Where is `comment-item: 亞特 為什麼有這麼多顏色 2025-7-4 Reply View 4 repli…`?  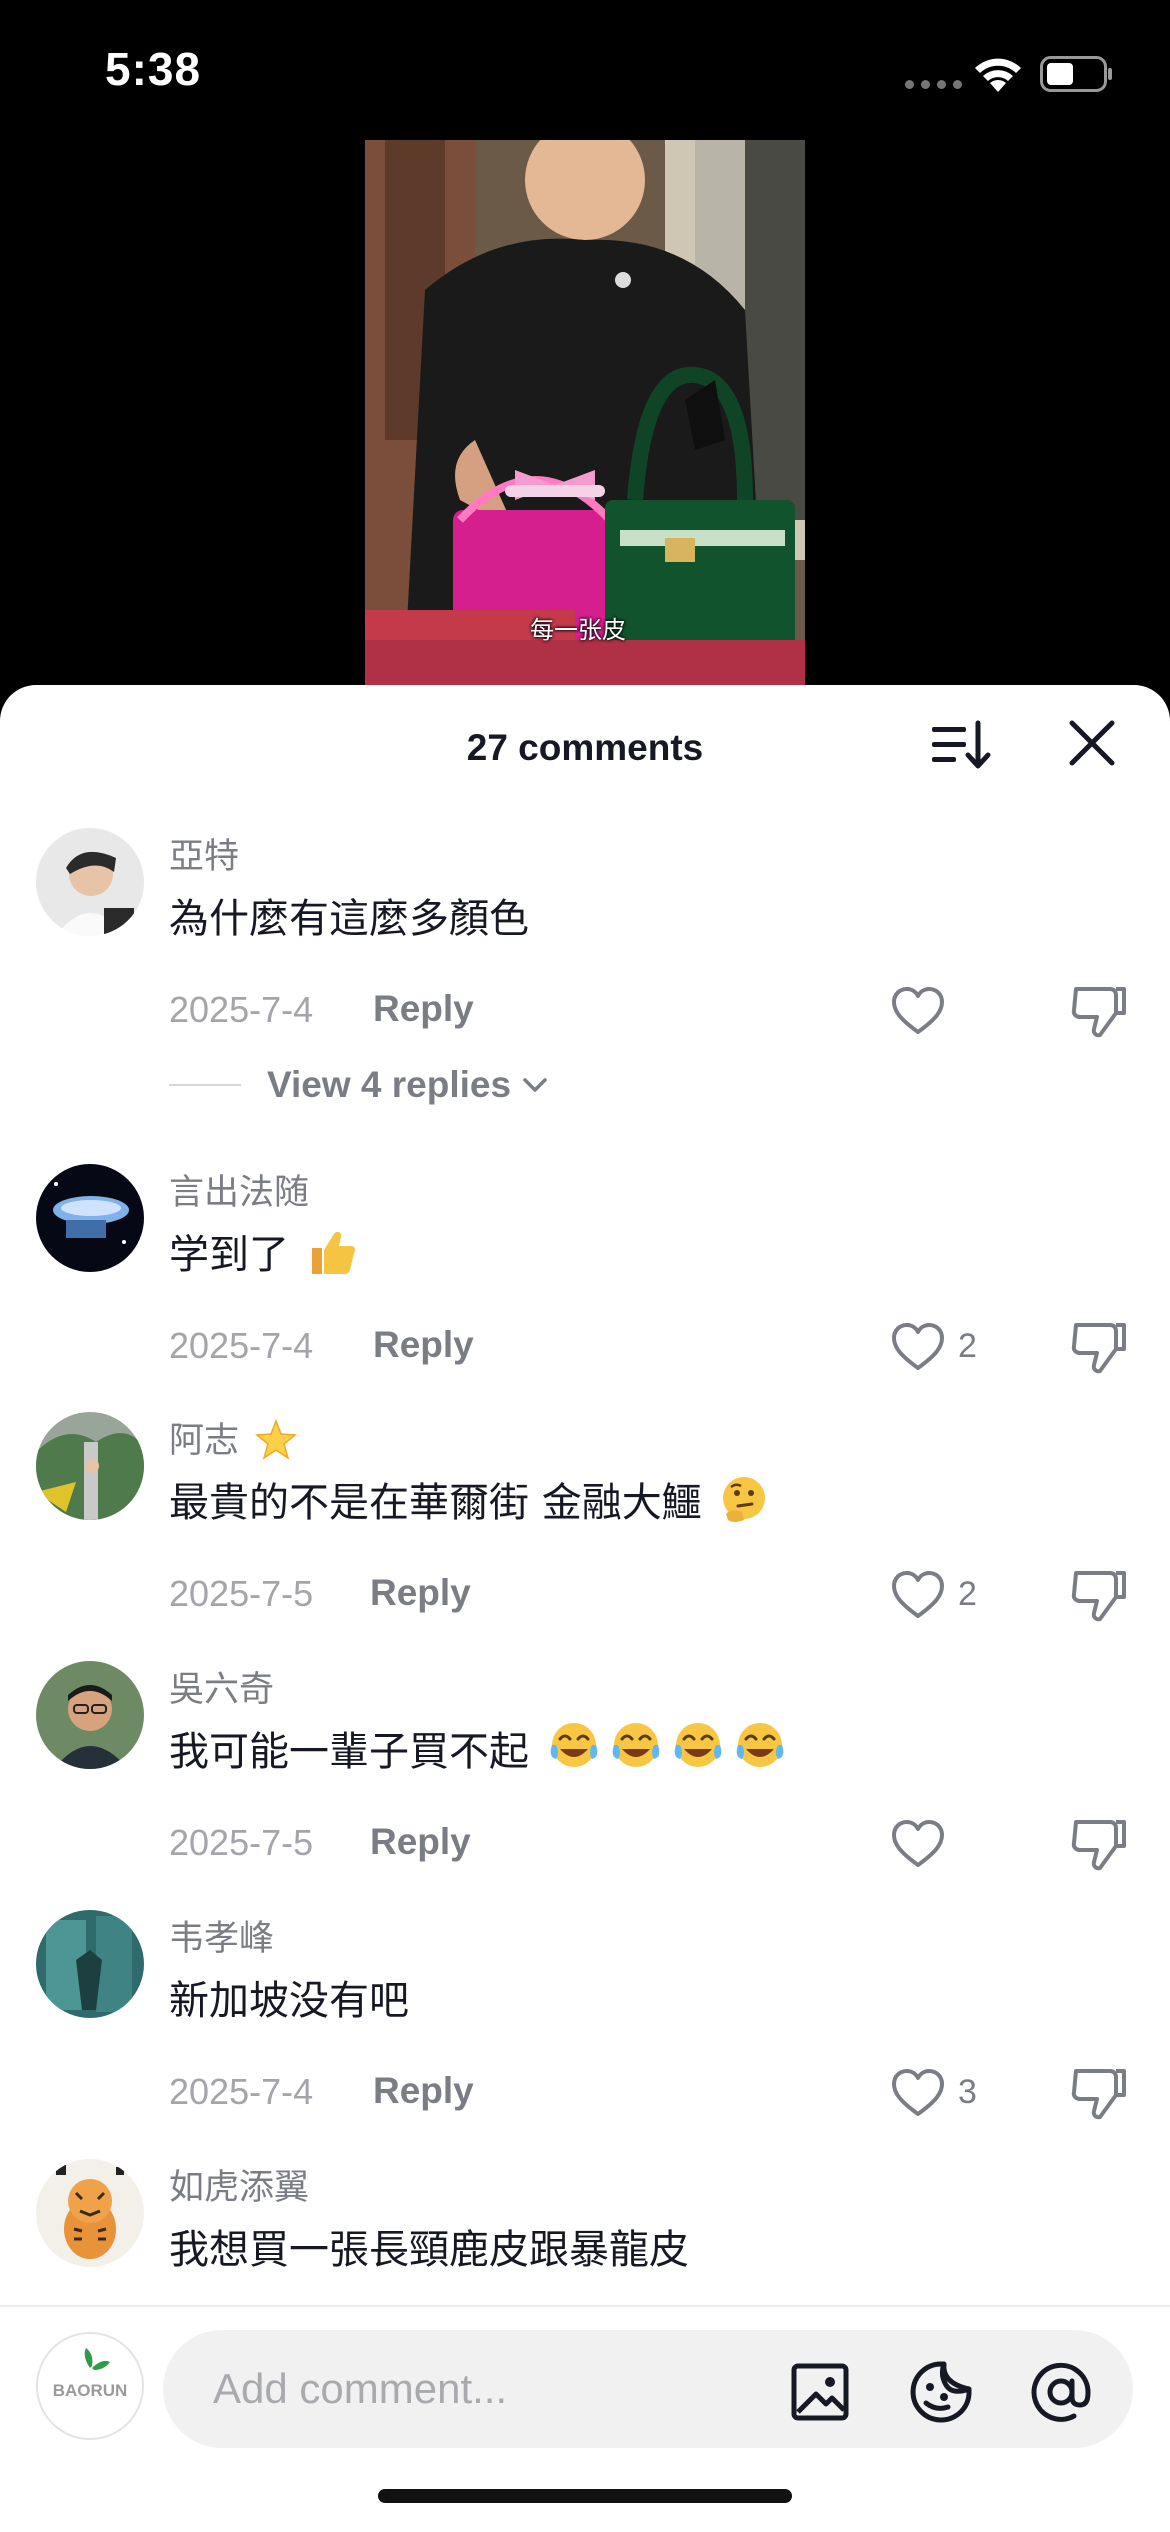 comment-item: 亞特 為什麼有這麼多顏色 2025-7-4 Reply View 4 repli… is located at coordinates (585, 978).